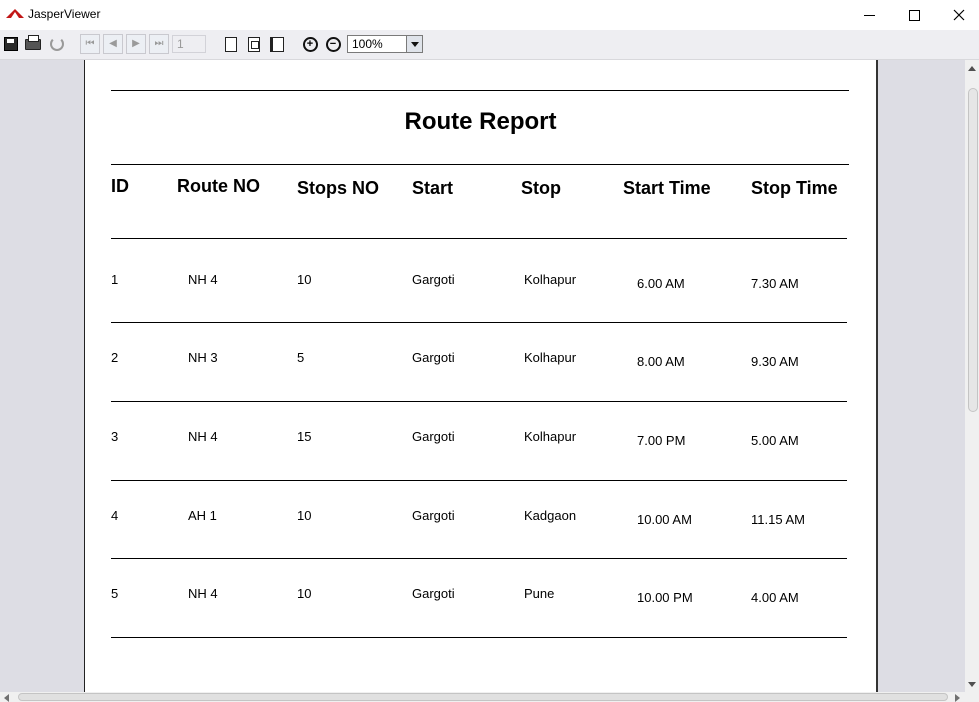 This screenshot has height=702, width=979. I want to click on first-page-button: ⏮, so click(90, 44).